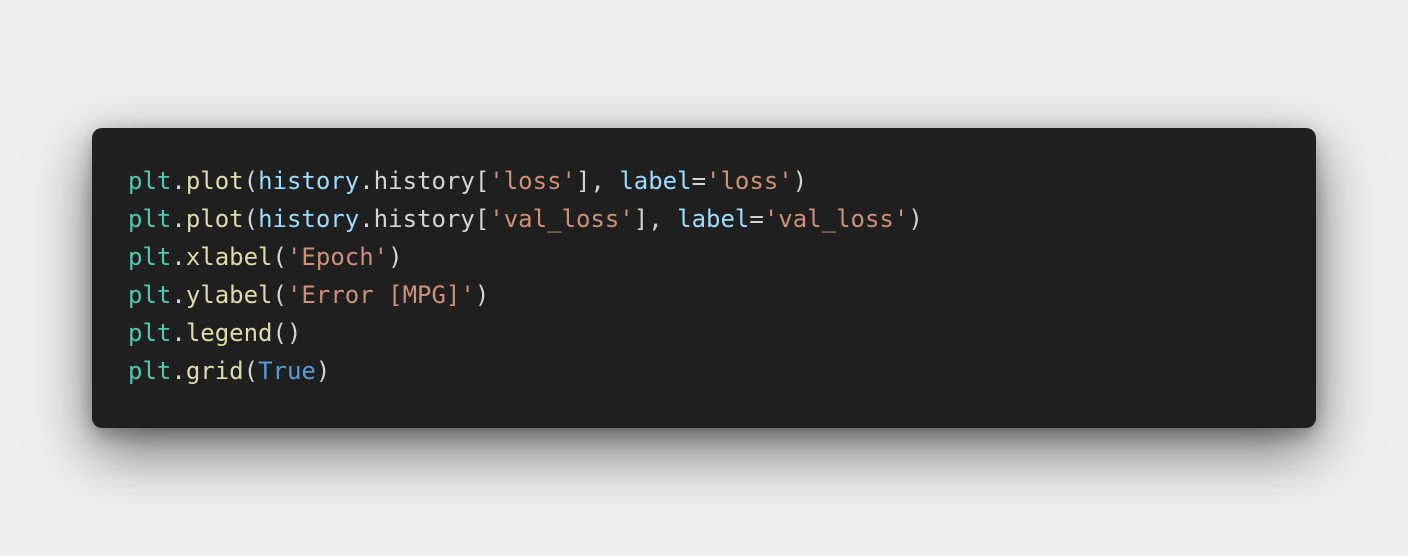  What do you see at coordinates (337, 257) in the screenshot?
I see `code-token-string: 'Epoch'` at bounding box center [337, 257].